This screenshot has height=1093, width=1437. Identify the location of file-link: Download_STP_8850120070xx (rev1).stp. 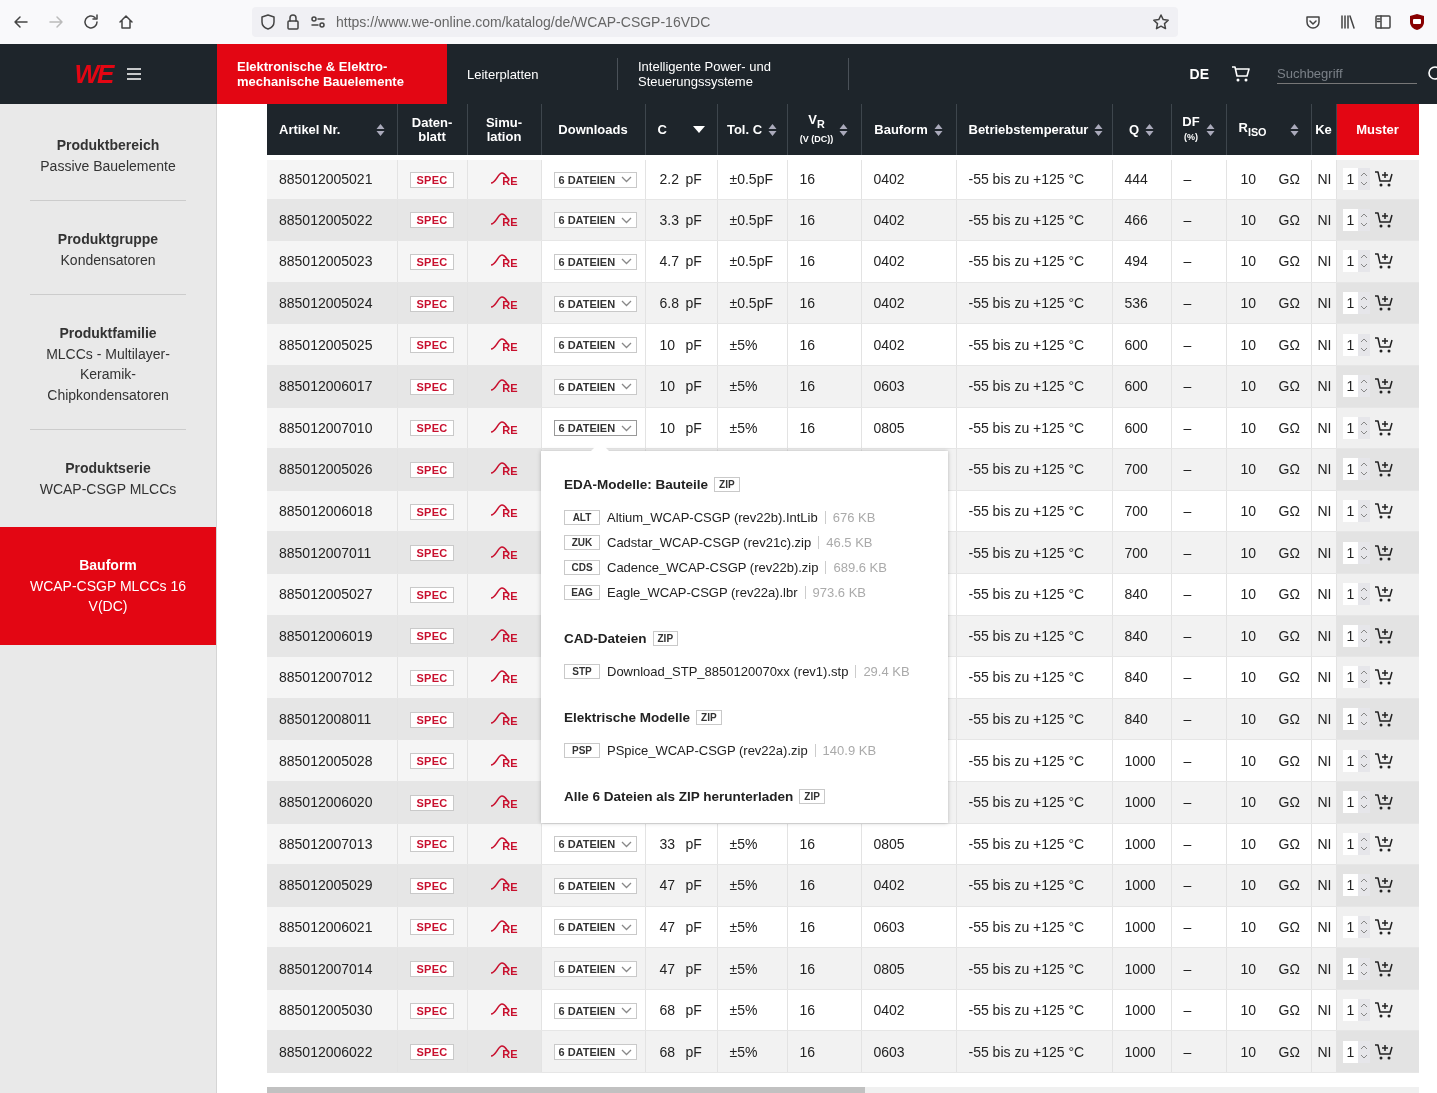
(728, 671).